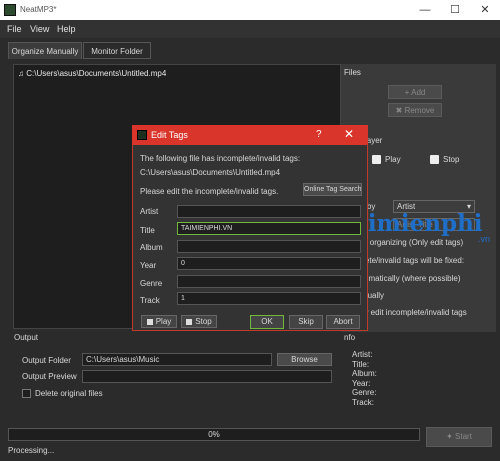 The width and height of the screenshot is (500, 461). What do you see at coordinates (26, 337) in the screenshot?
I see `output-label: Output` at bounding box center [26, 337].